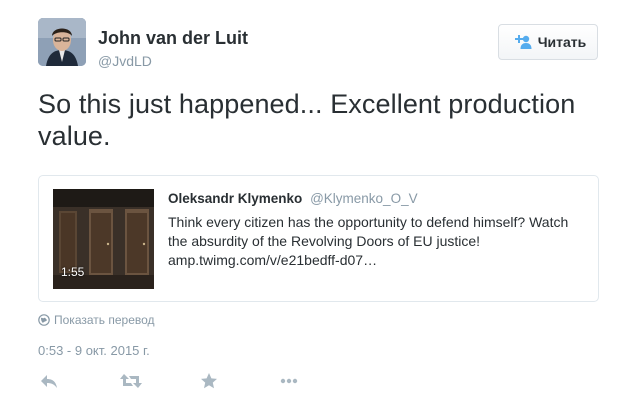 The width and height of the screenshot is (637, 414). I want to click on follow-user-icon, so click(523, 42).